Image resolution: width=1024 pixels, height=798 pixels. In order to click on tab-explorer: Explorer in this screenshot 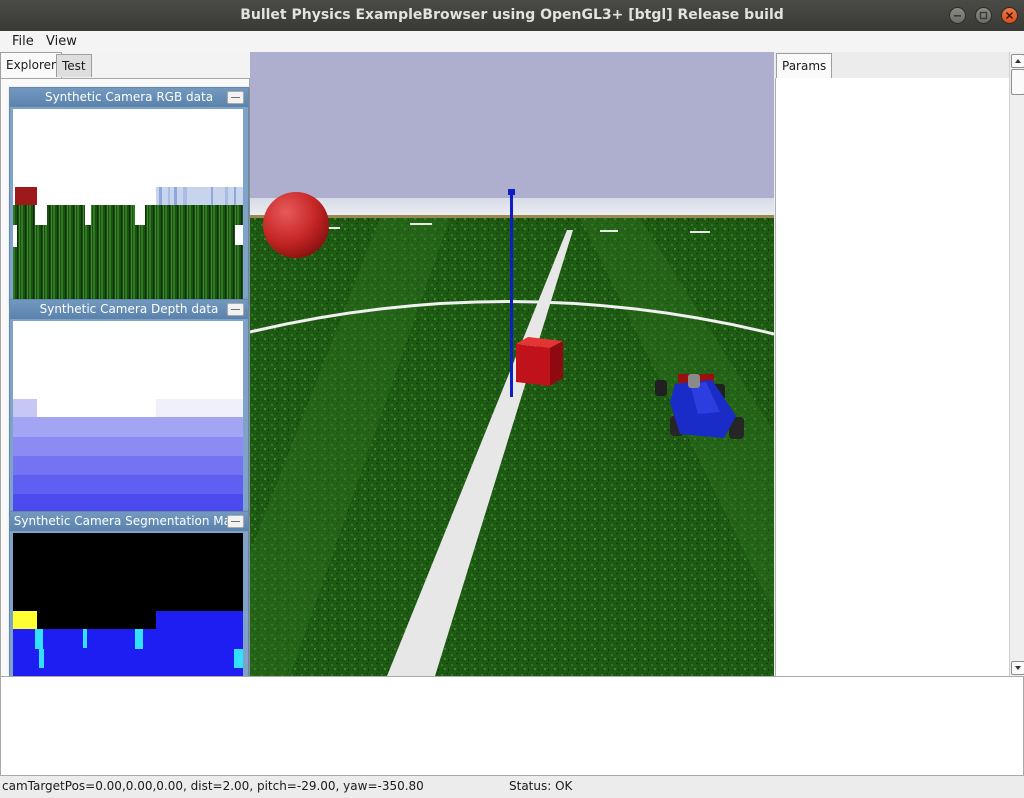, I will do `click(31, 65)`.